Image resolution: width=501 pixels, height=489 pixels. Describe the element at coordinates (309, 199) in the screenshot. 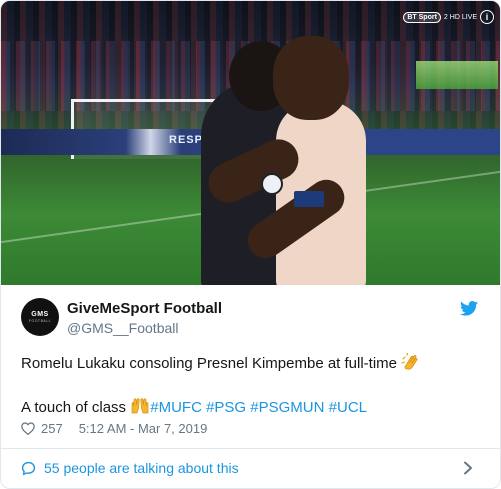

I see `sleeve-badge` at that location.